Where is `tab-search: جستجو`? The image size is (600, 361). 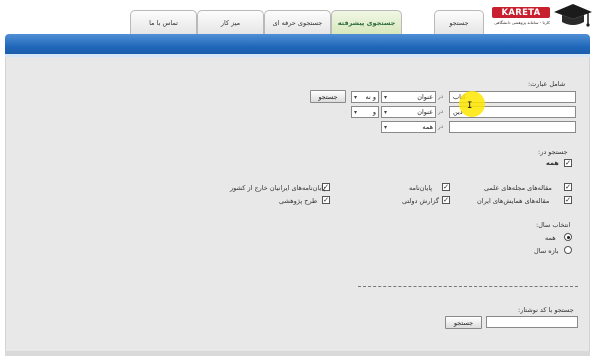 tab-search: جستجو is located at coordinates (459, 22).